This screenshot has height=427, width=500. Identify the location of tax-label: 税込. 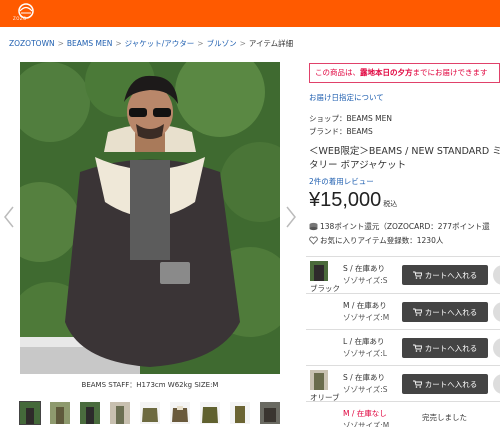
(390, 204).